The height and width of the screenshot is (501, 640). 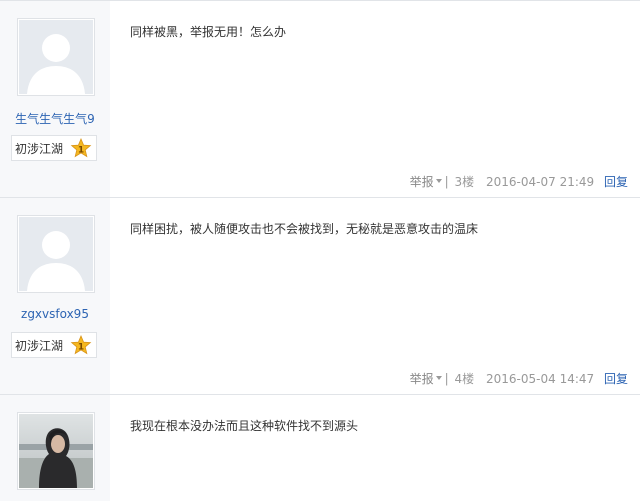 What do you see at coordinates (464, 182) in the screenshot?
I see `floor-number: 3楼` at bounding box center [464, 182].